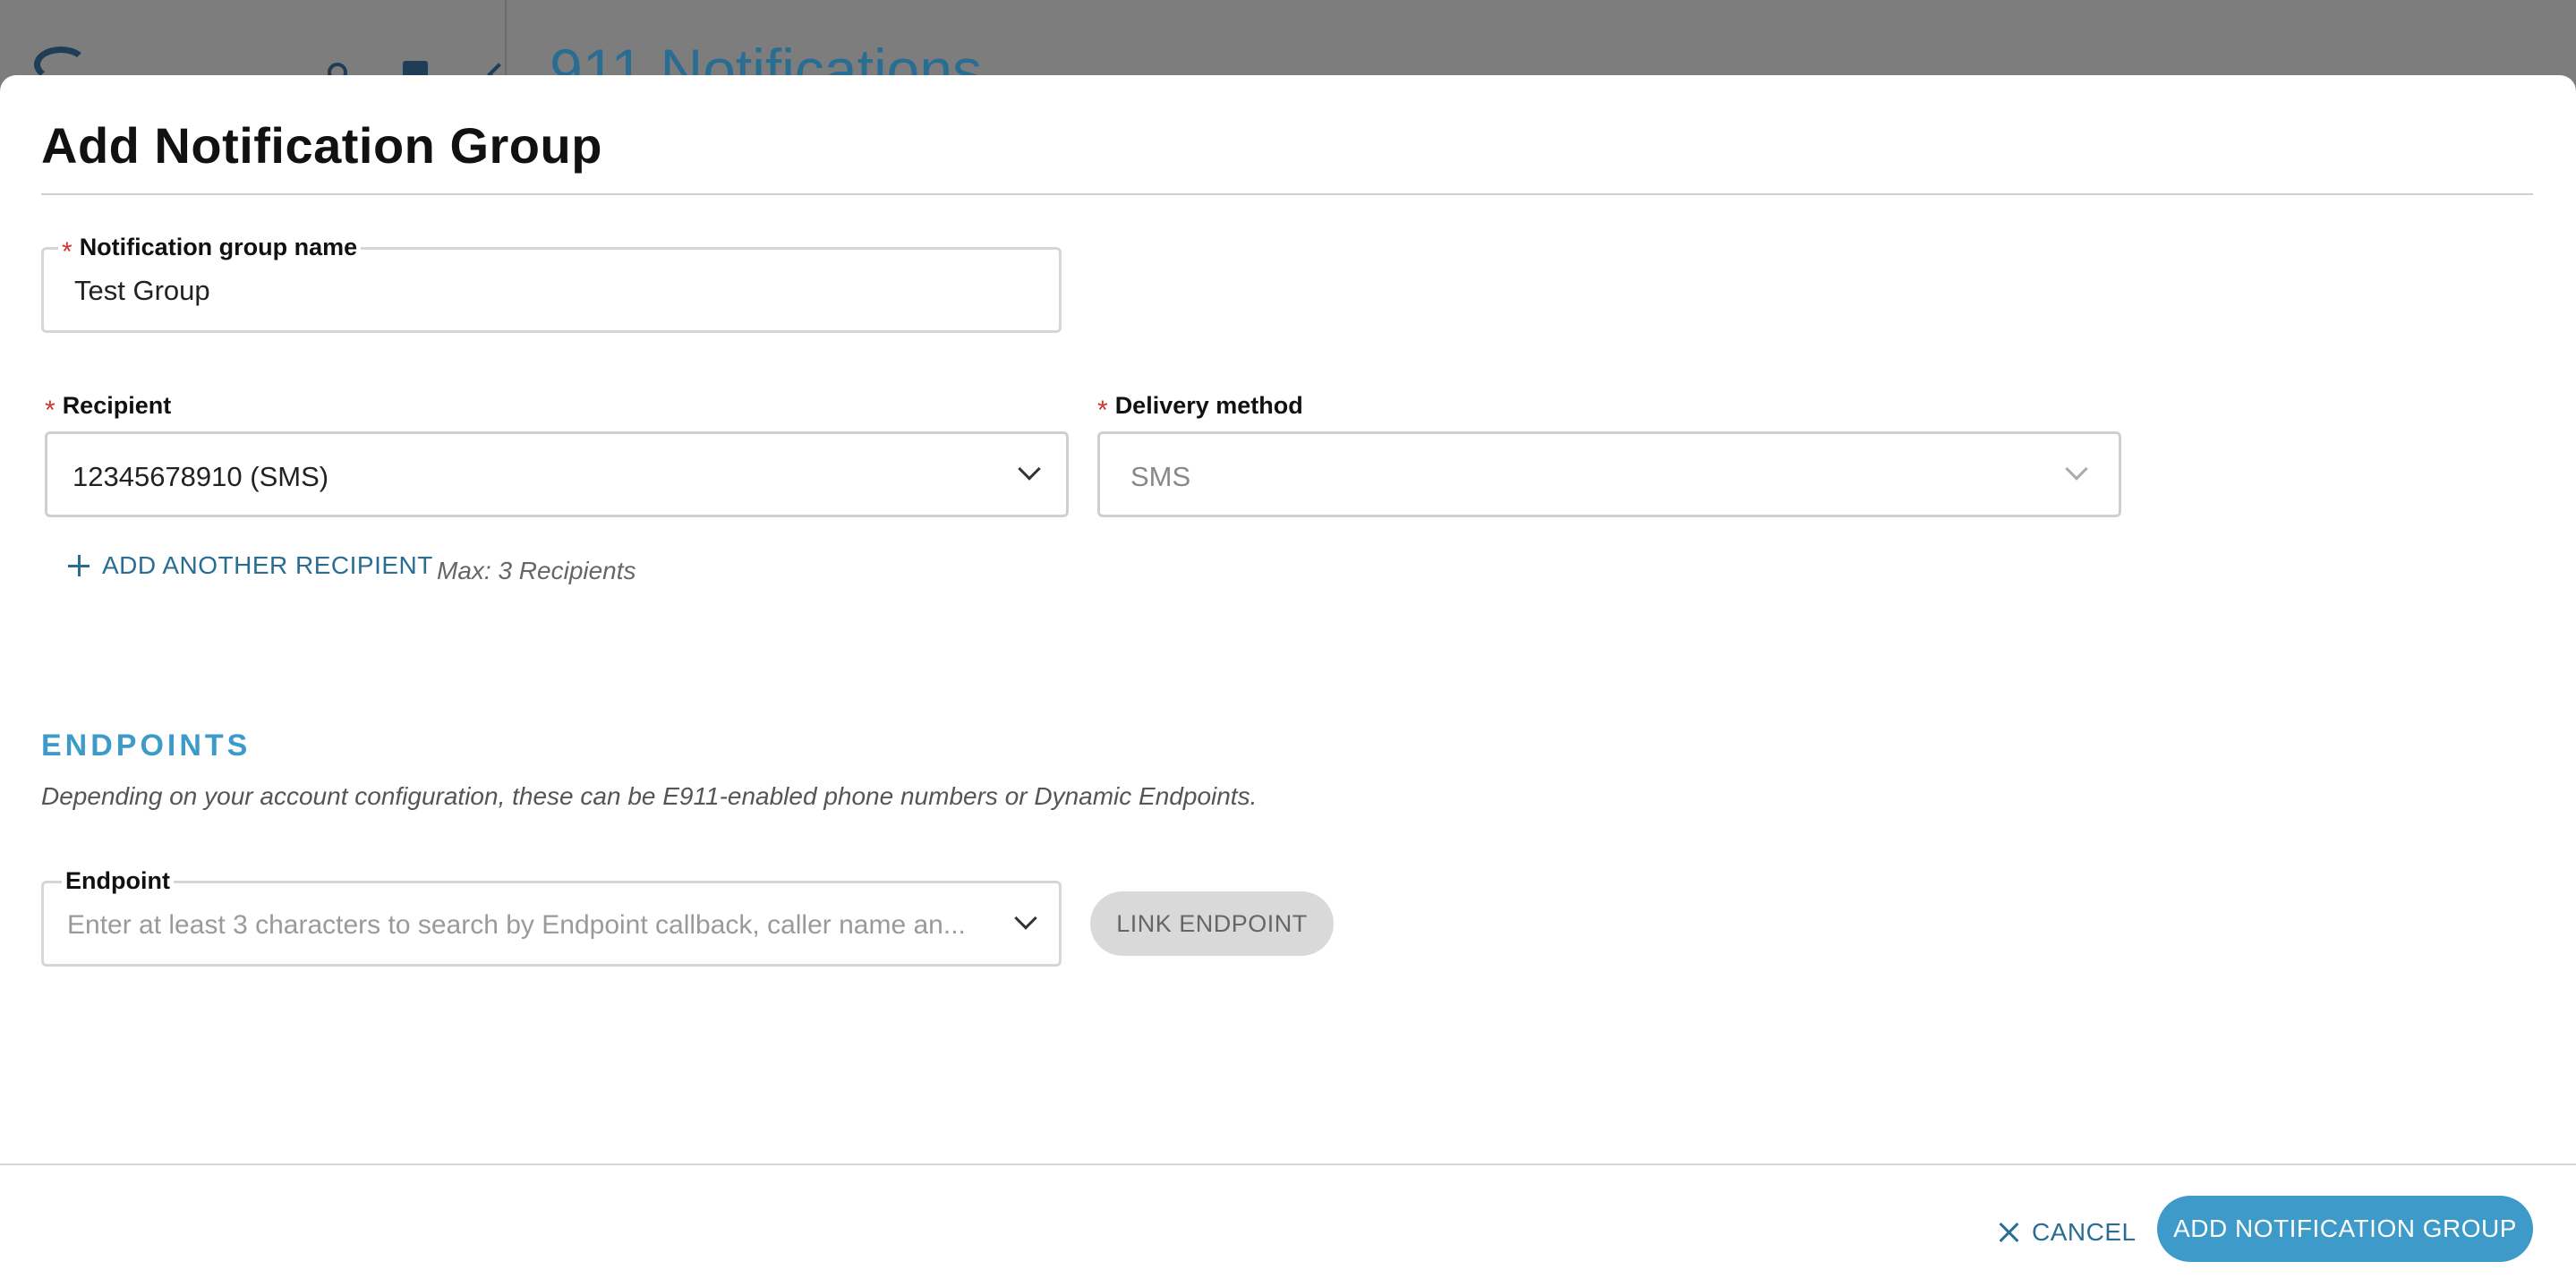 The image size is (2576, 1287). I want to click on group-name-field: * Notification group name Test Group, so click(551, 282).